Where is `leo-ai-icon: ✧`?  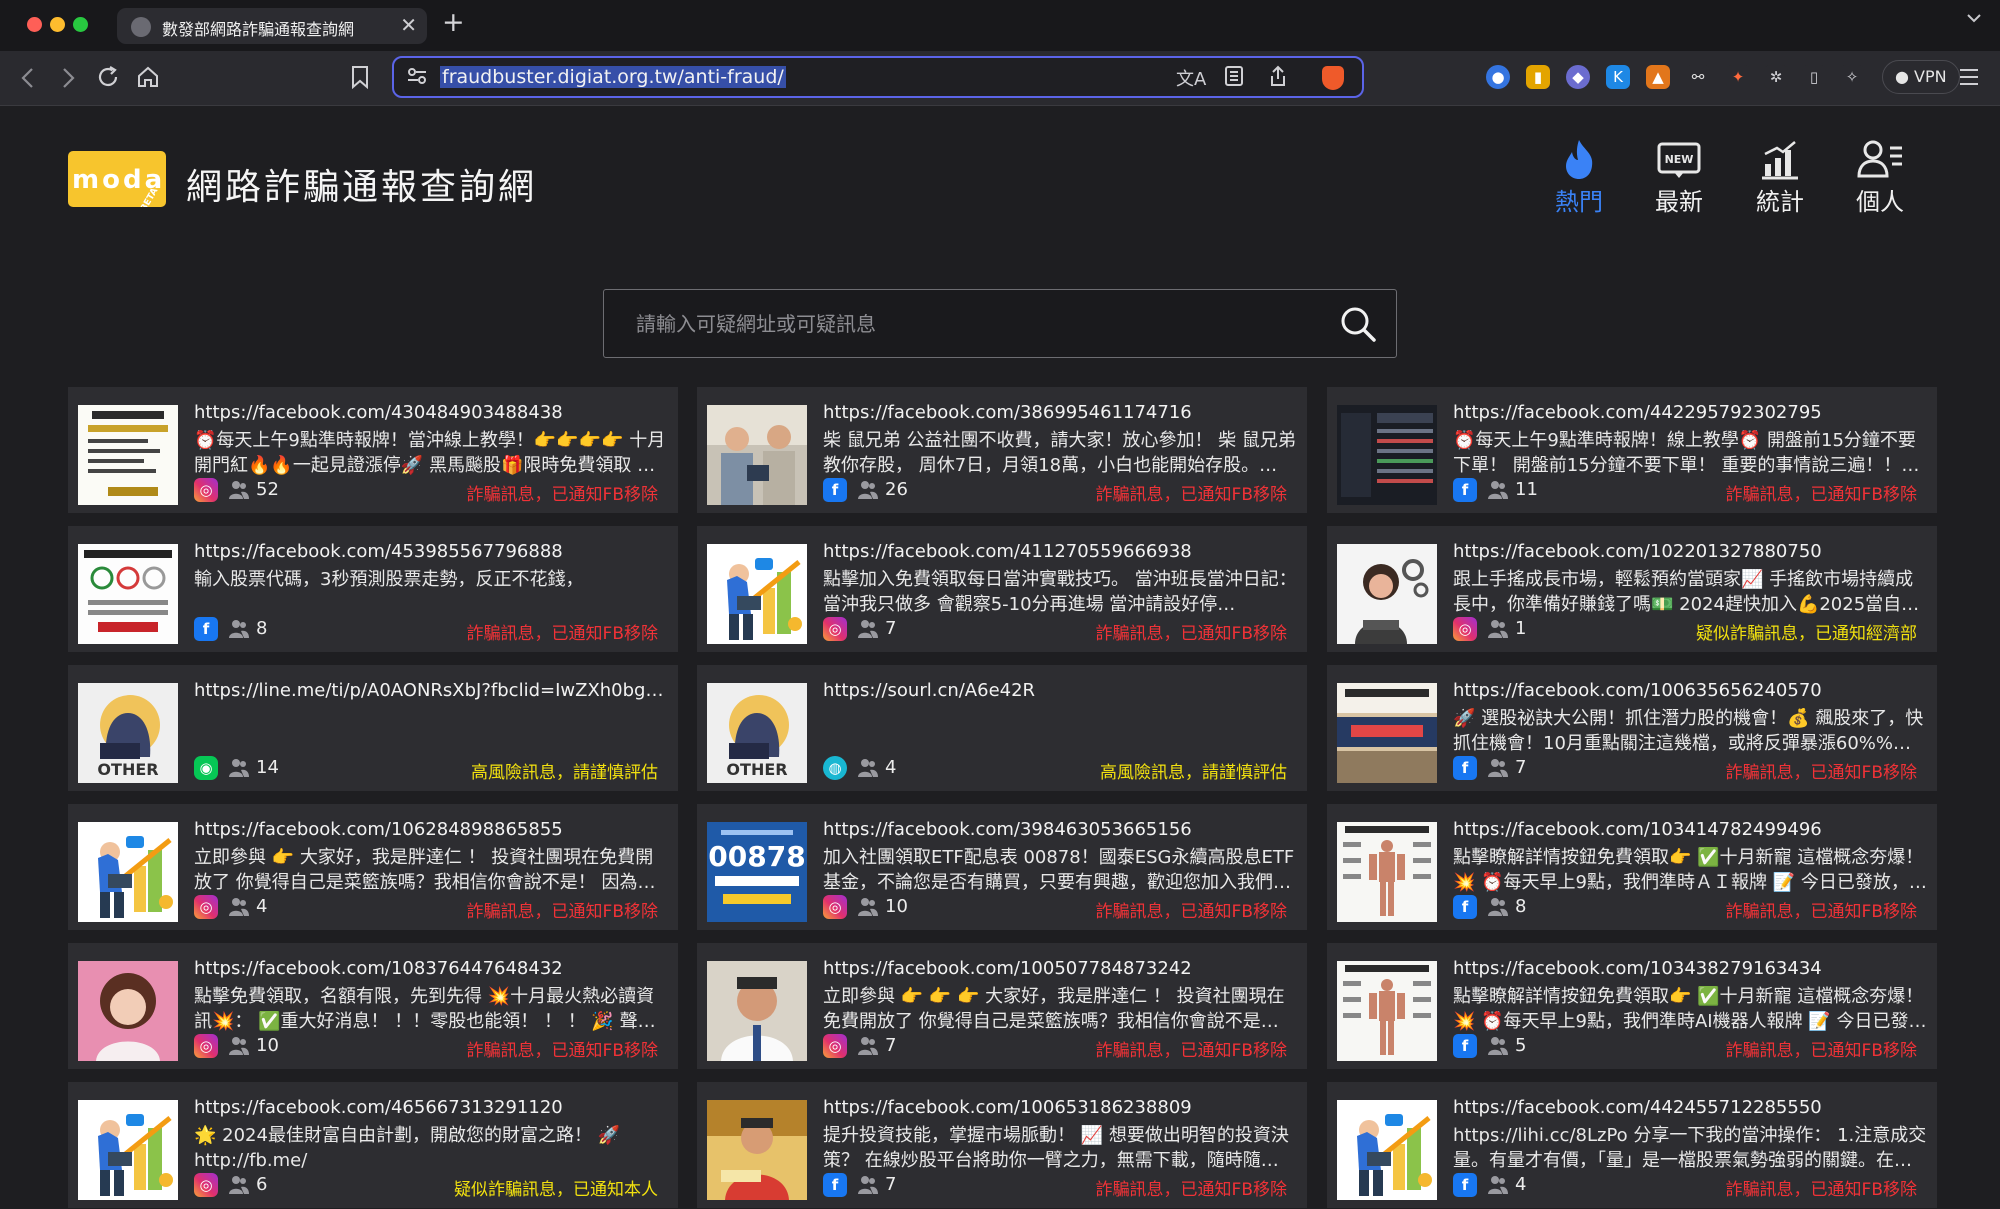 leo-ai-icon: ✧ is located at coordinates (1852, 77).